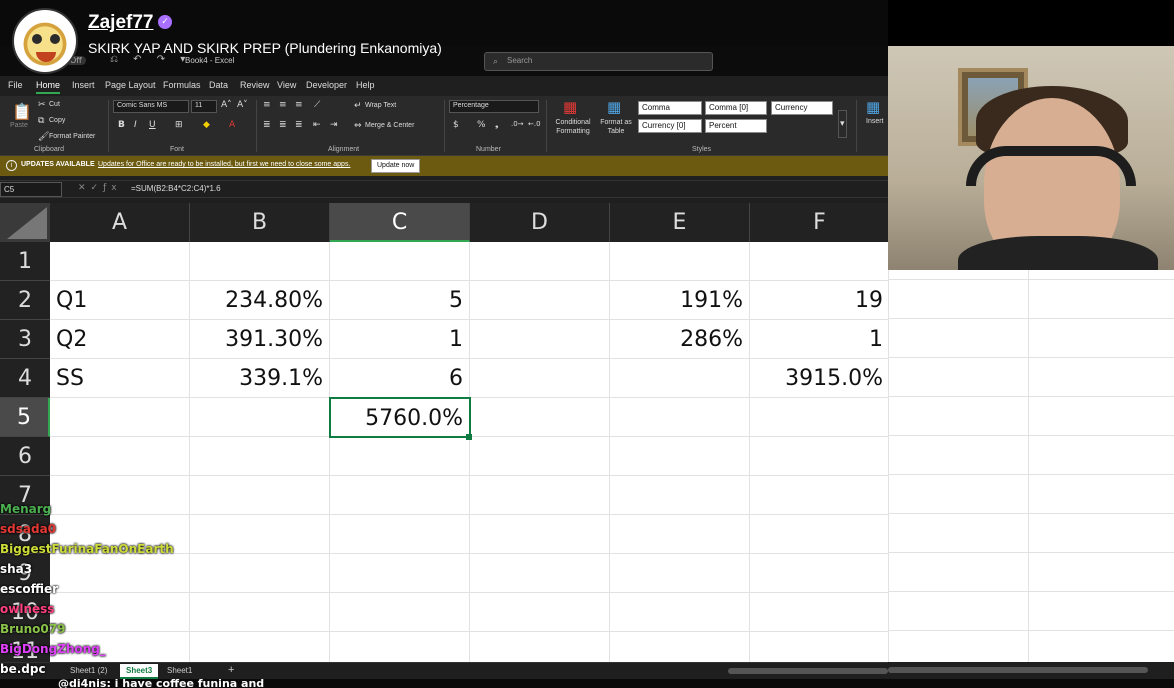 Image resolution: width=1174 pixels, height=688 pixels. I want to click on column-header-b: B, so click(260, 222).